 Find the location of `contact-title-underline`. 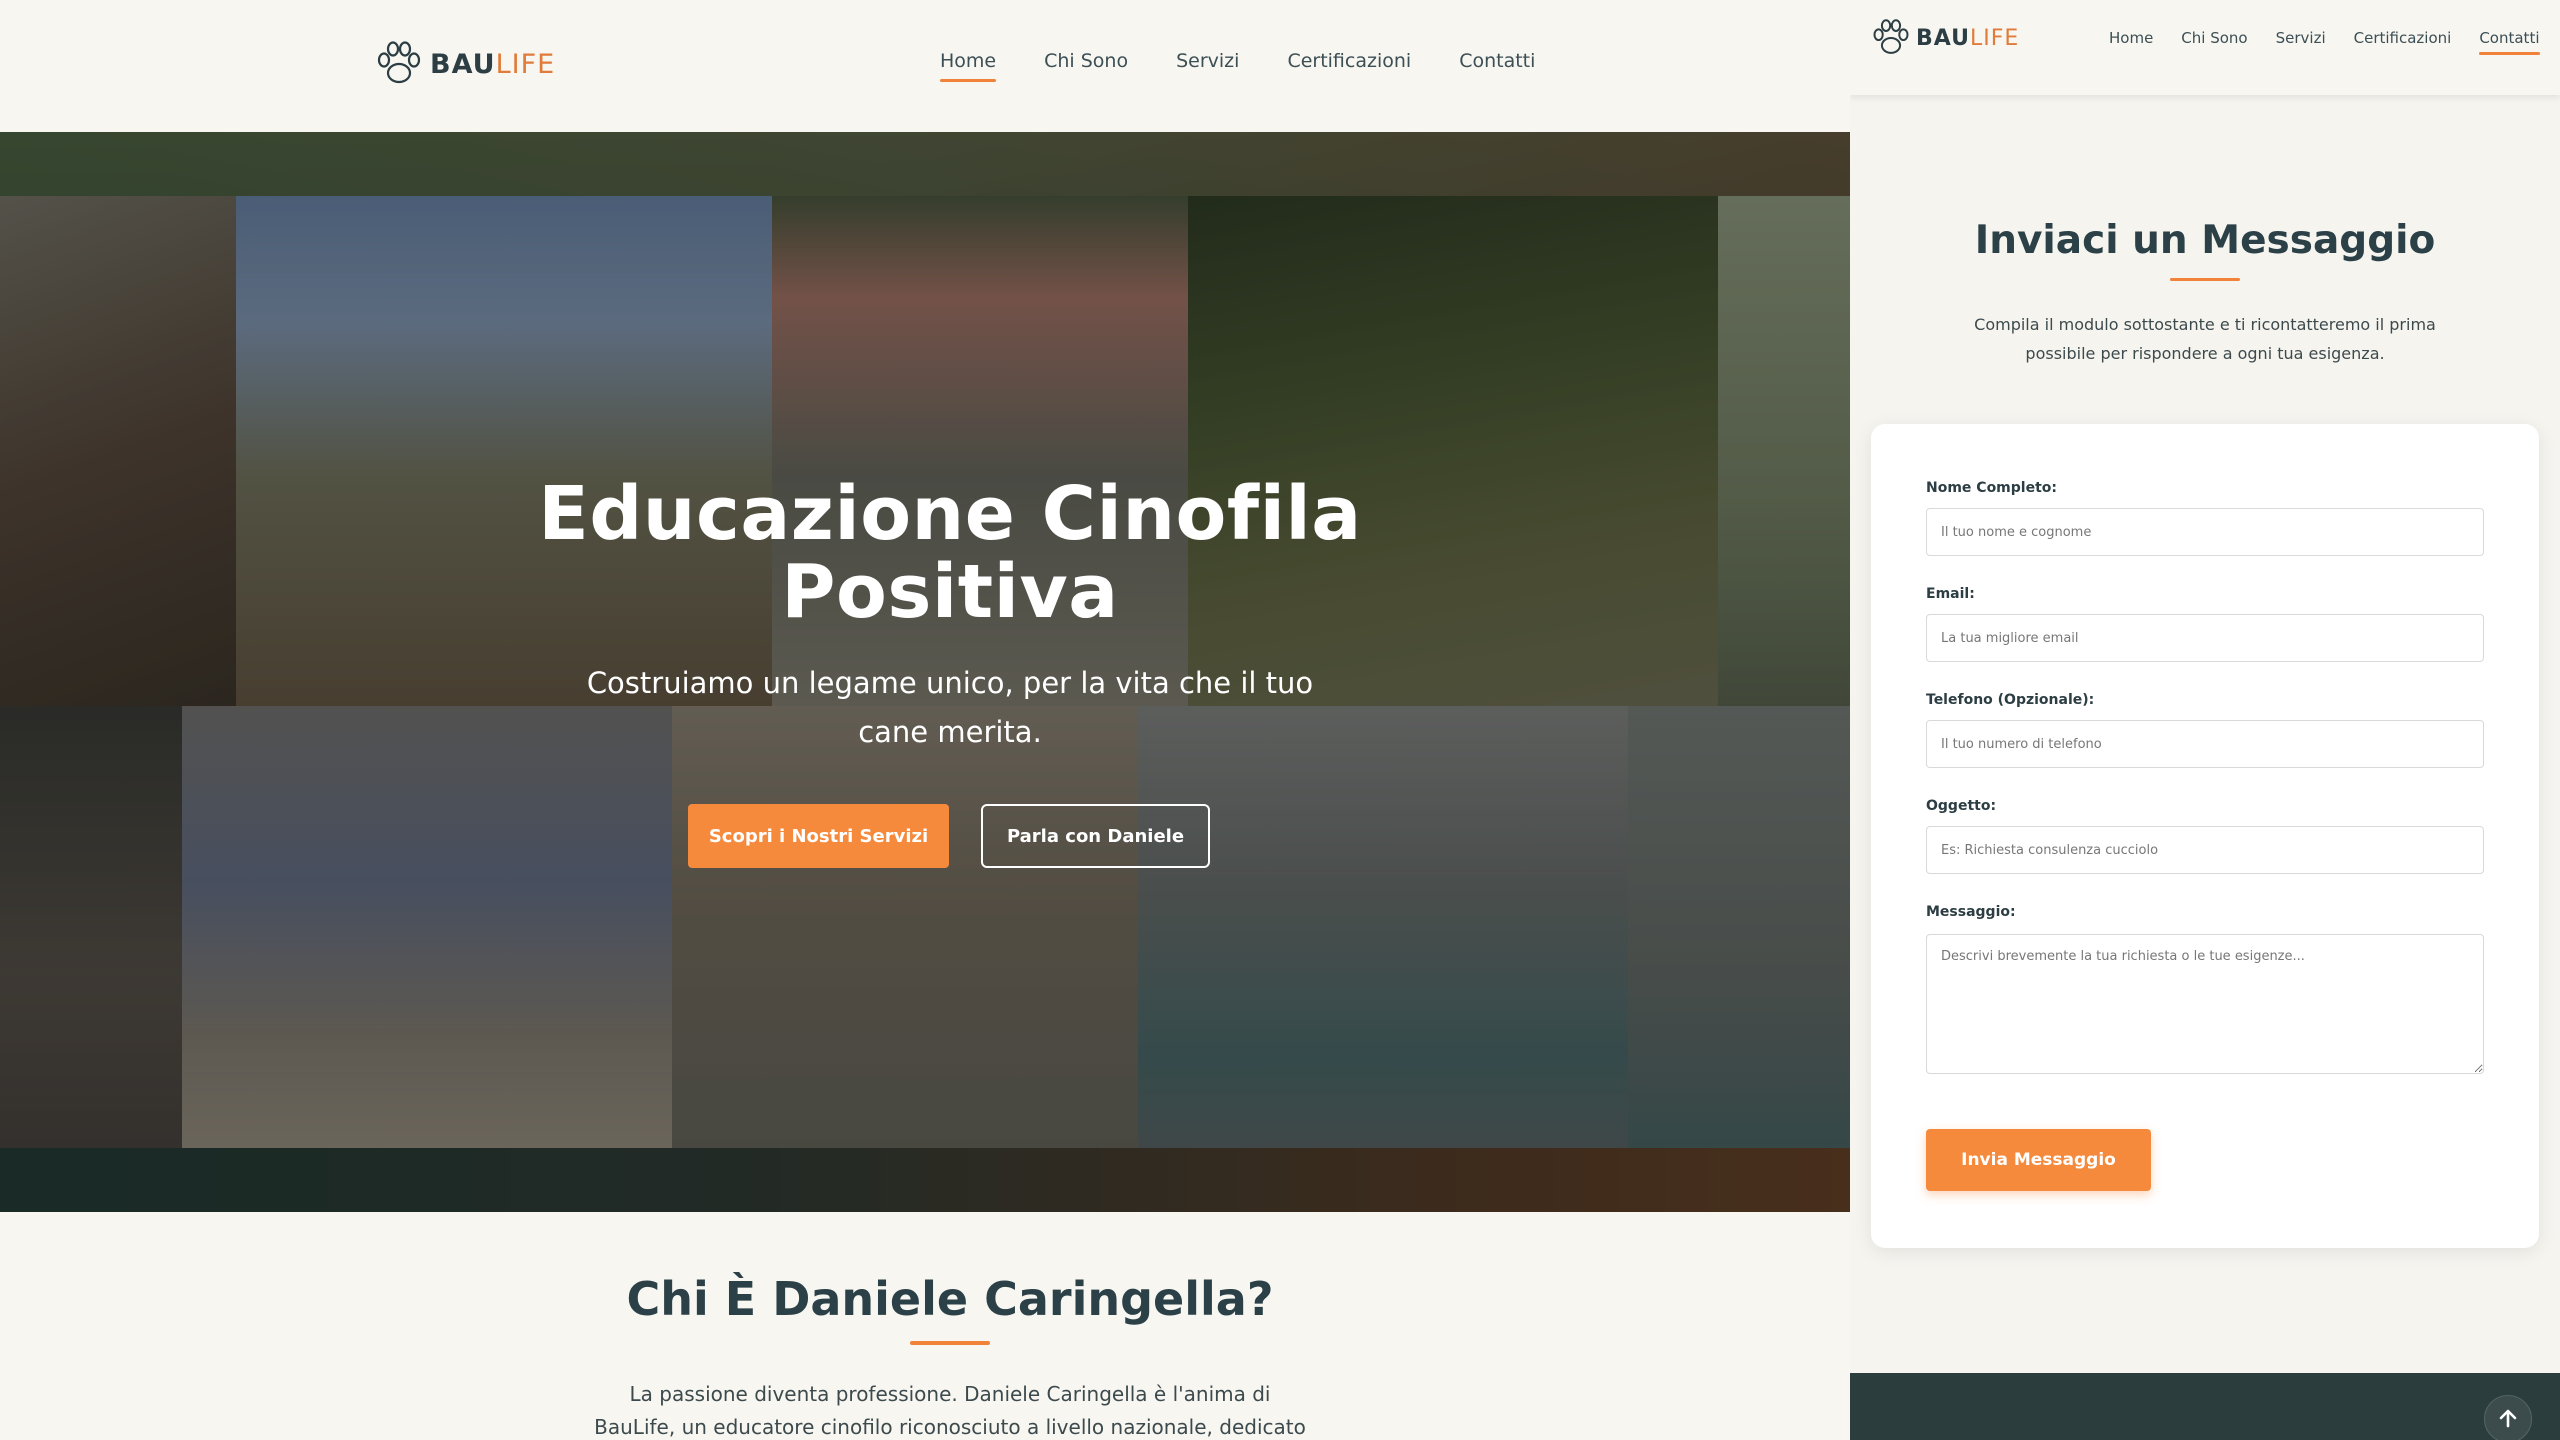

contact-title-underline is located at coordinates (2205, 279).